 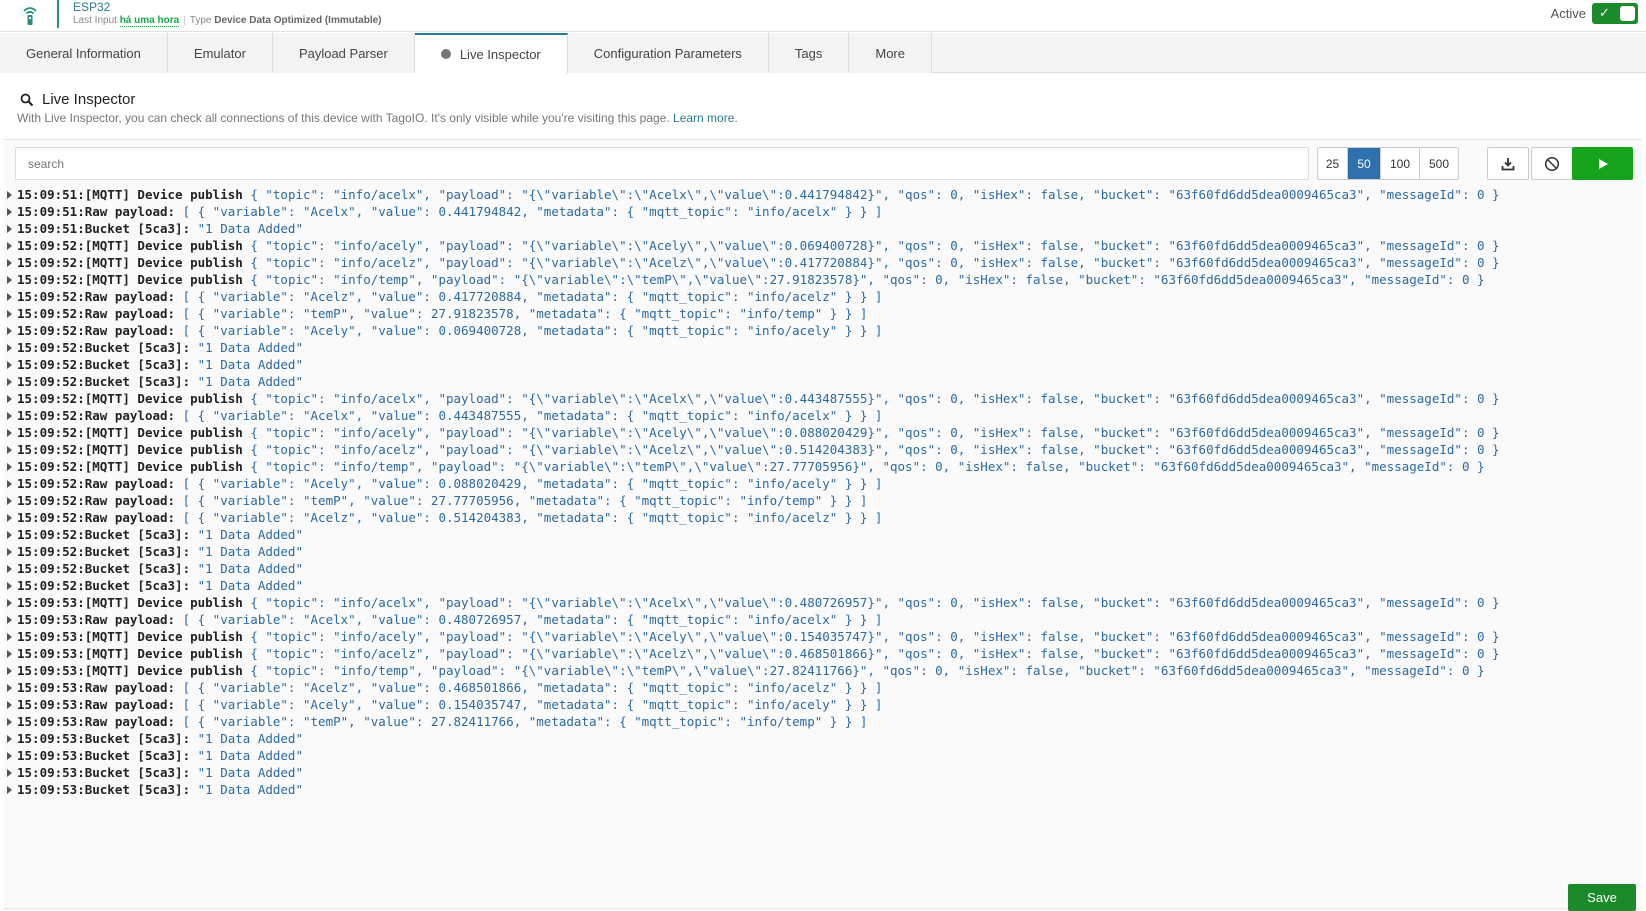 I want to click on download-button, so click(x=1508, y=163).